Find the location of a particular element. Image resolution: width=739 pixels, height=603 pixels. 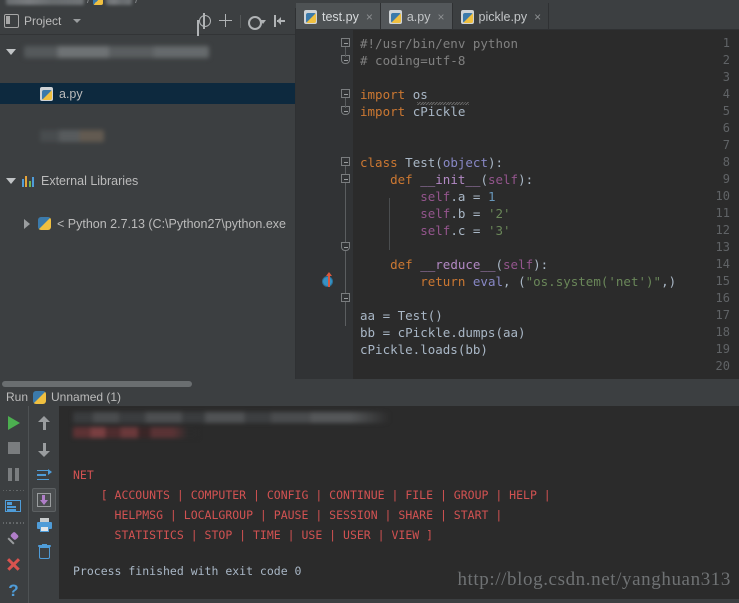

pin-tab-button is located at coordinates (14, 539).